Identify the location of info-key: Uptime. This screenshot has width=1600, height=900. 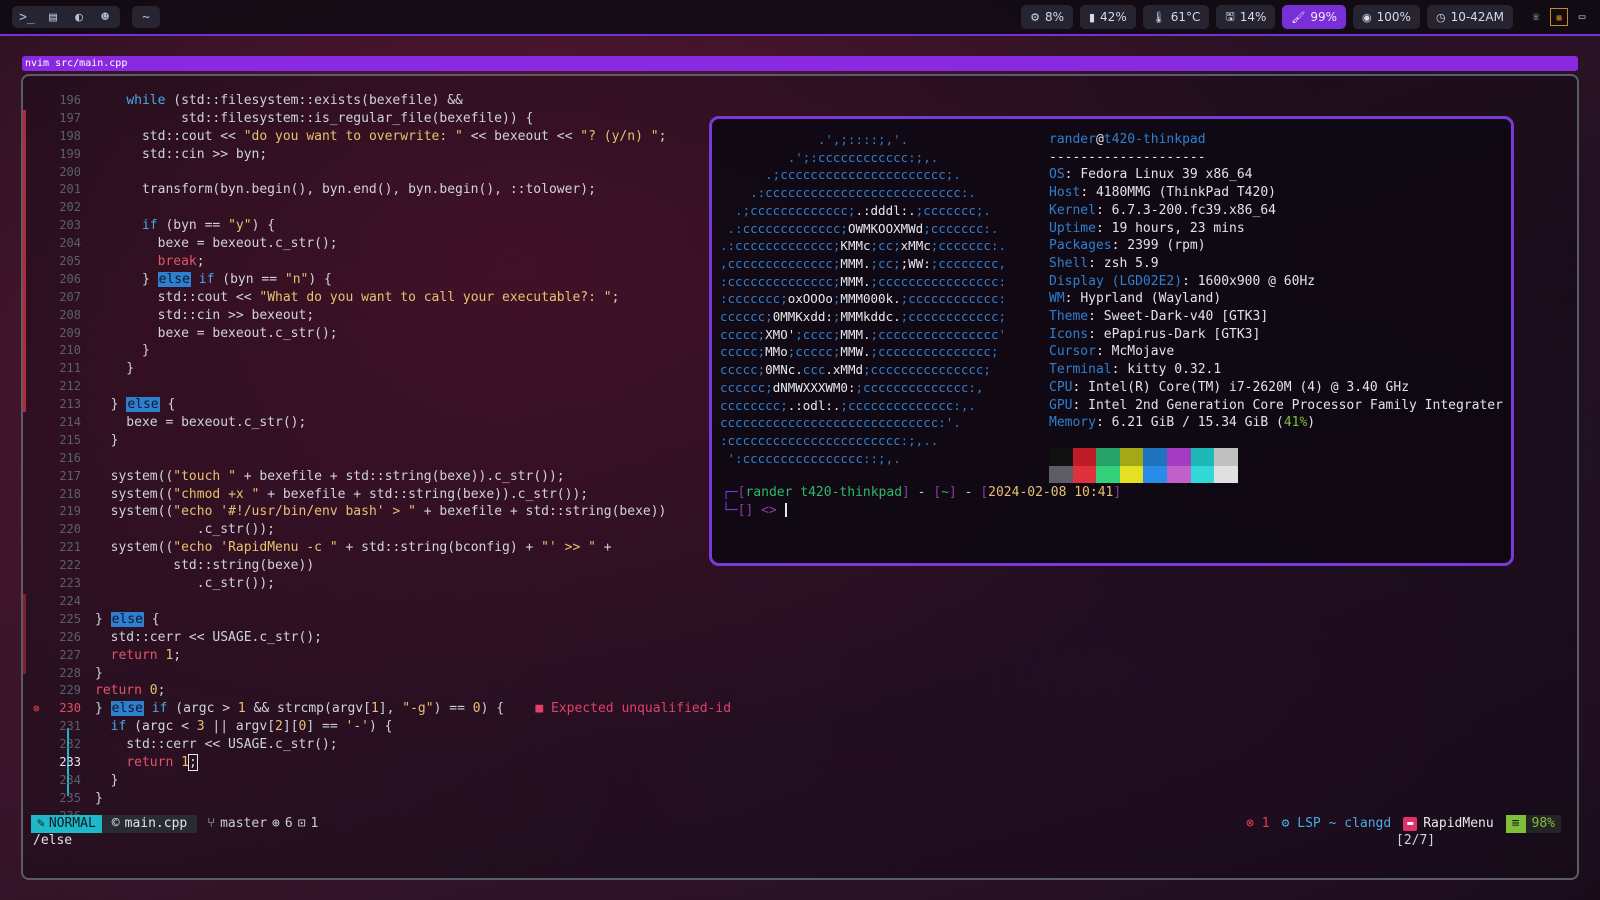
(1072, 228).